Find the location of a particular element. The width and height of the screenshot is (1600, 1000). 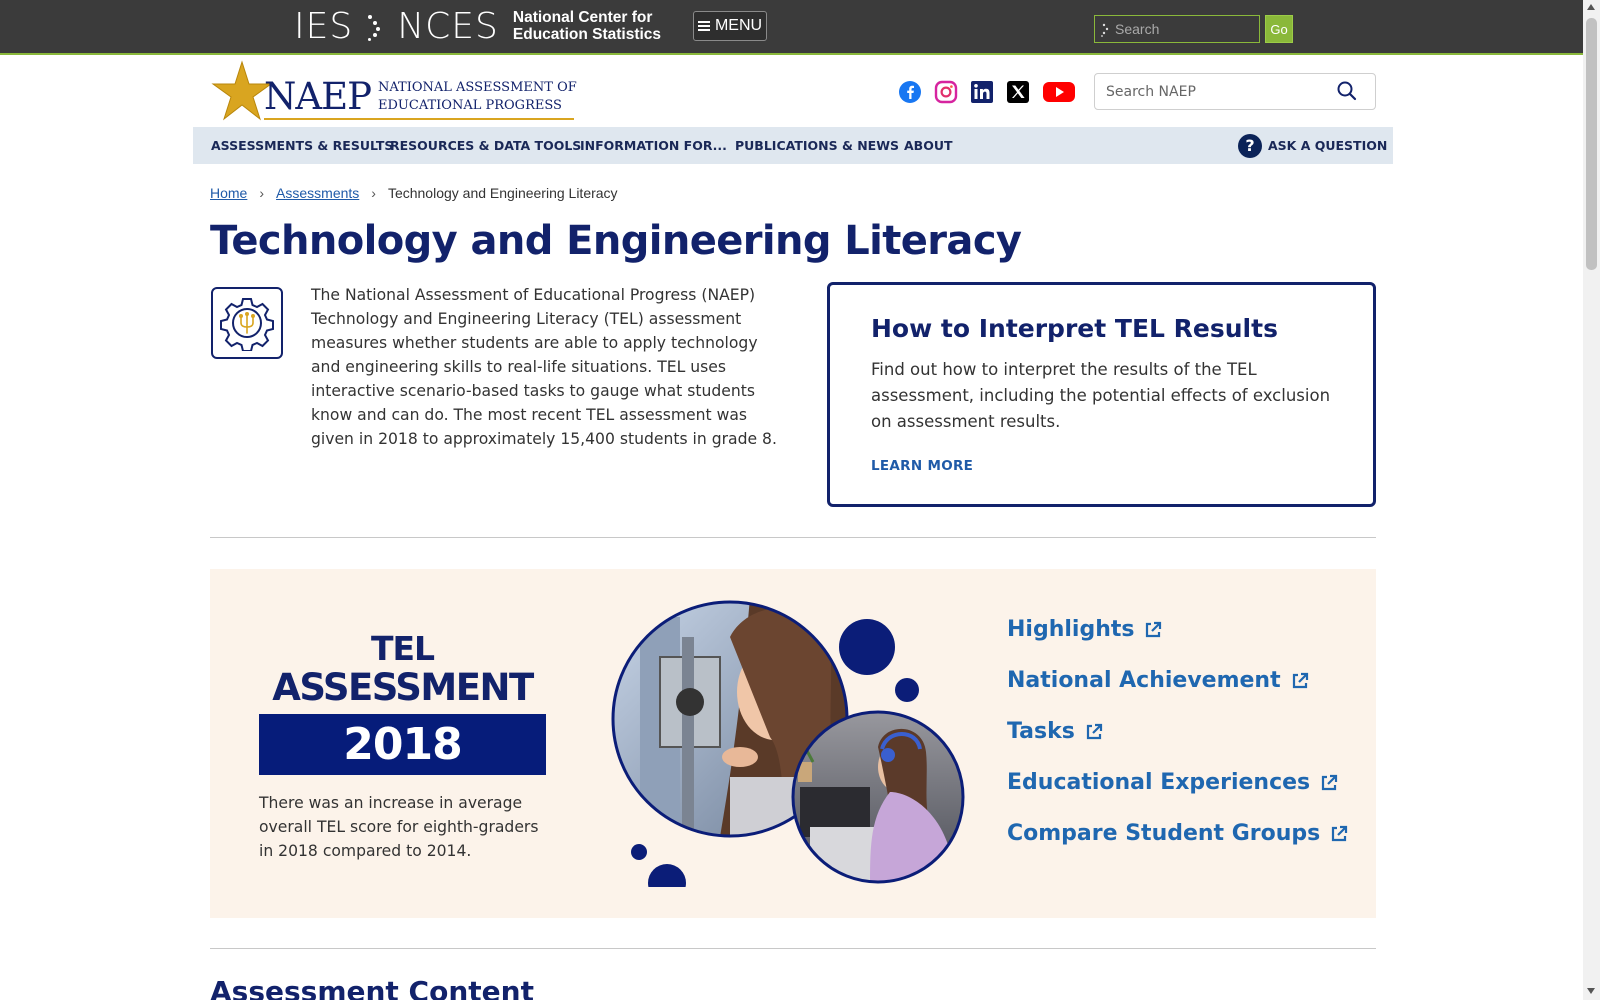

tel-assessment-heading: TEL ASSESSMENT is located at coordinates (402, 670).